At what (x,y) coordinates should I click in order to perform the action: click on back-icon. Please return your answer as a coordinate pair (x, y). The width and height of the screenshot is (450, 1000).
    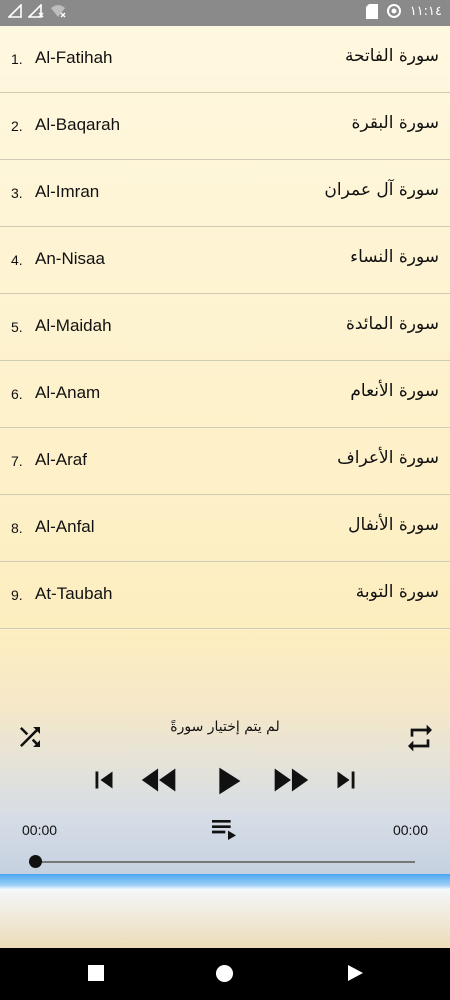
    Looking at the image, I should click on (355, 973).